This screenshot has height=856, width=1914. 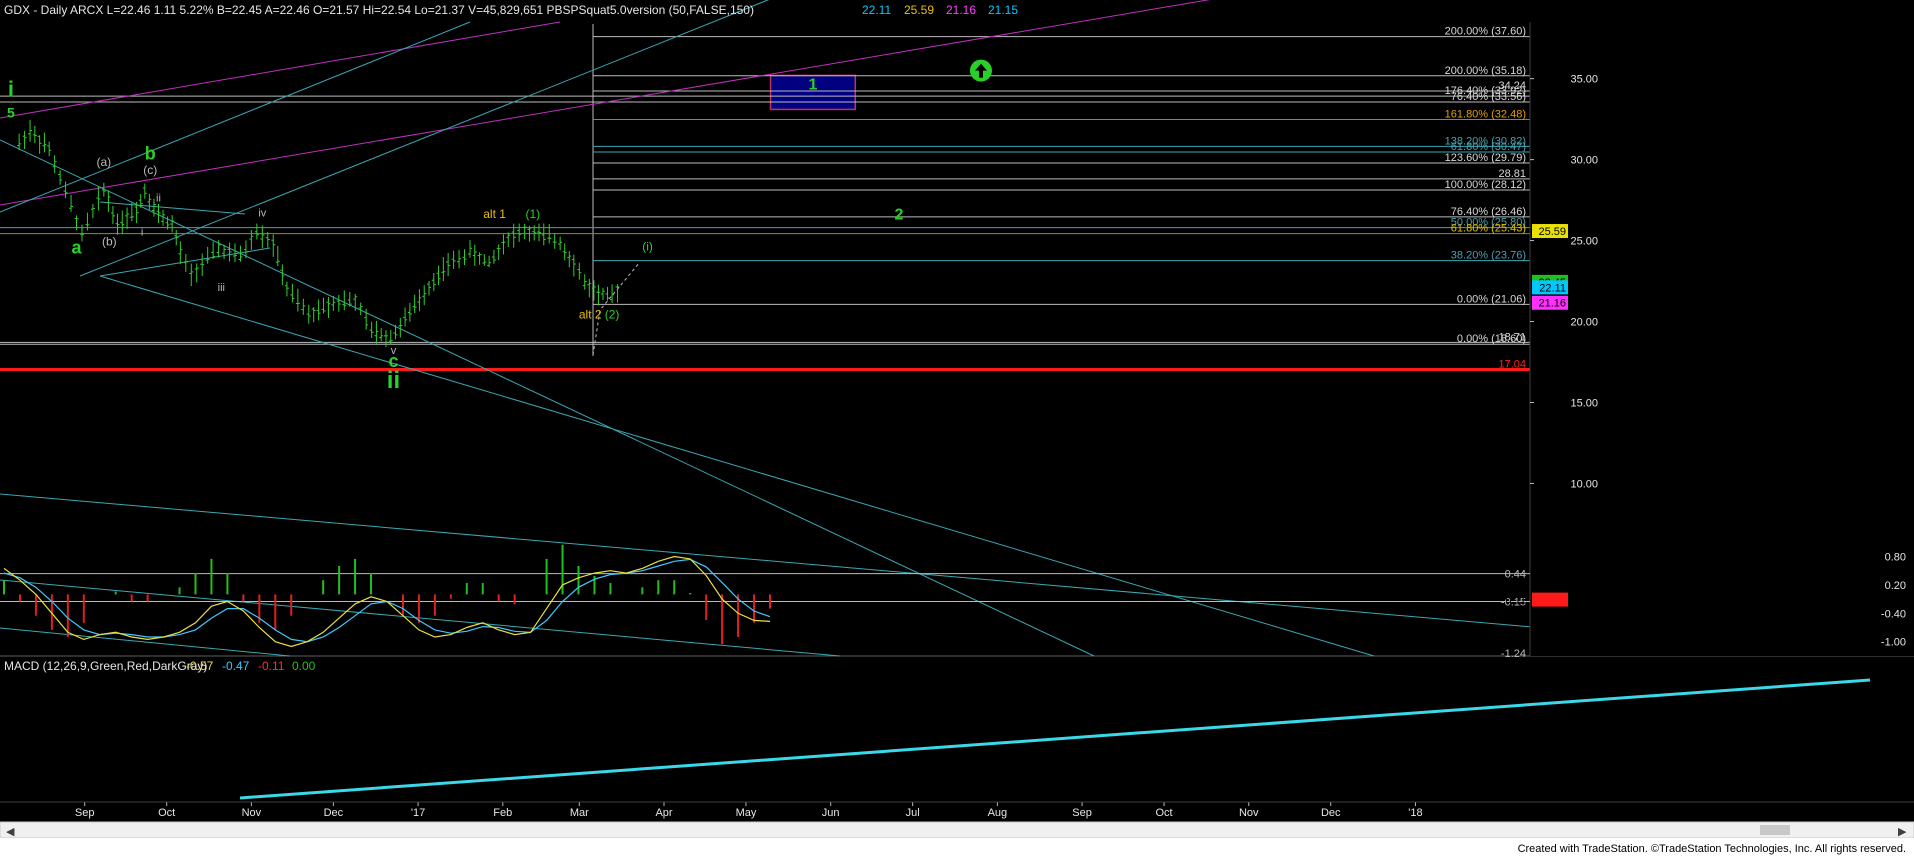 What do you see at coordinates (150, 154) in the screenshot?
I see `wave-label: b` at bounding box center [150, 154].